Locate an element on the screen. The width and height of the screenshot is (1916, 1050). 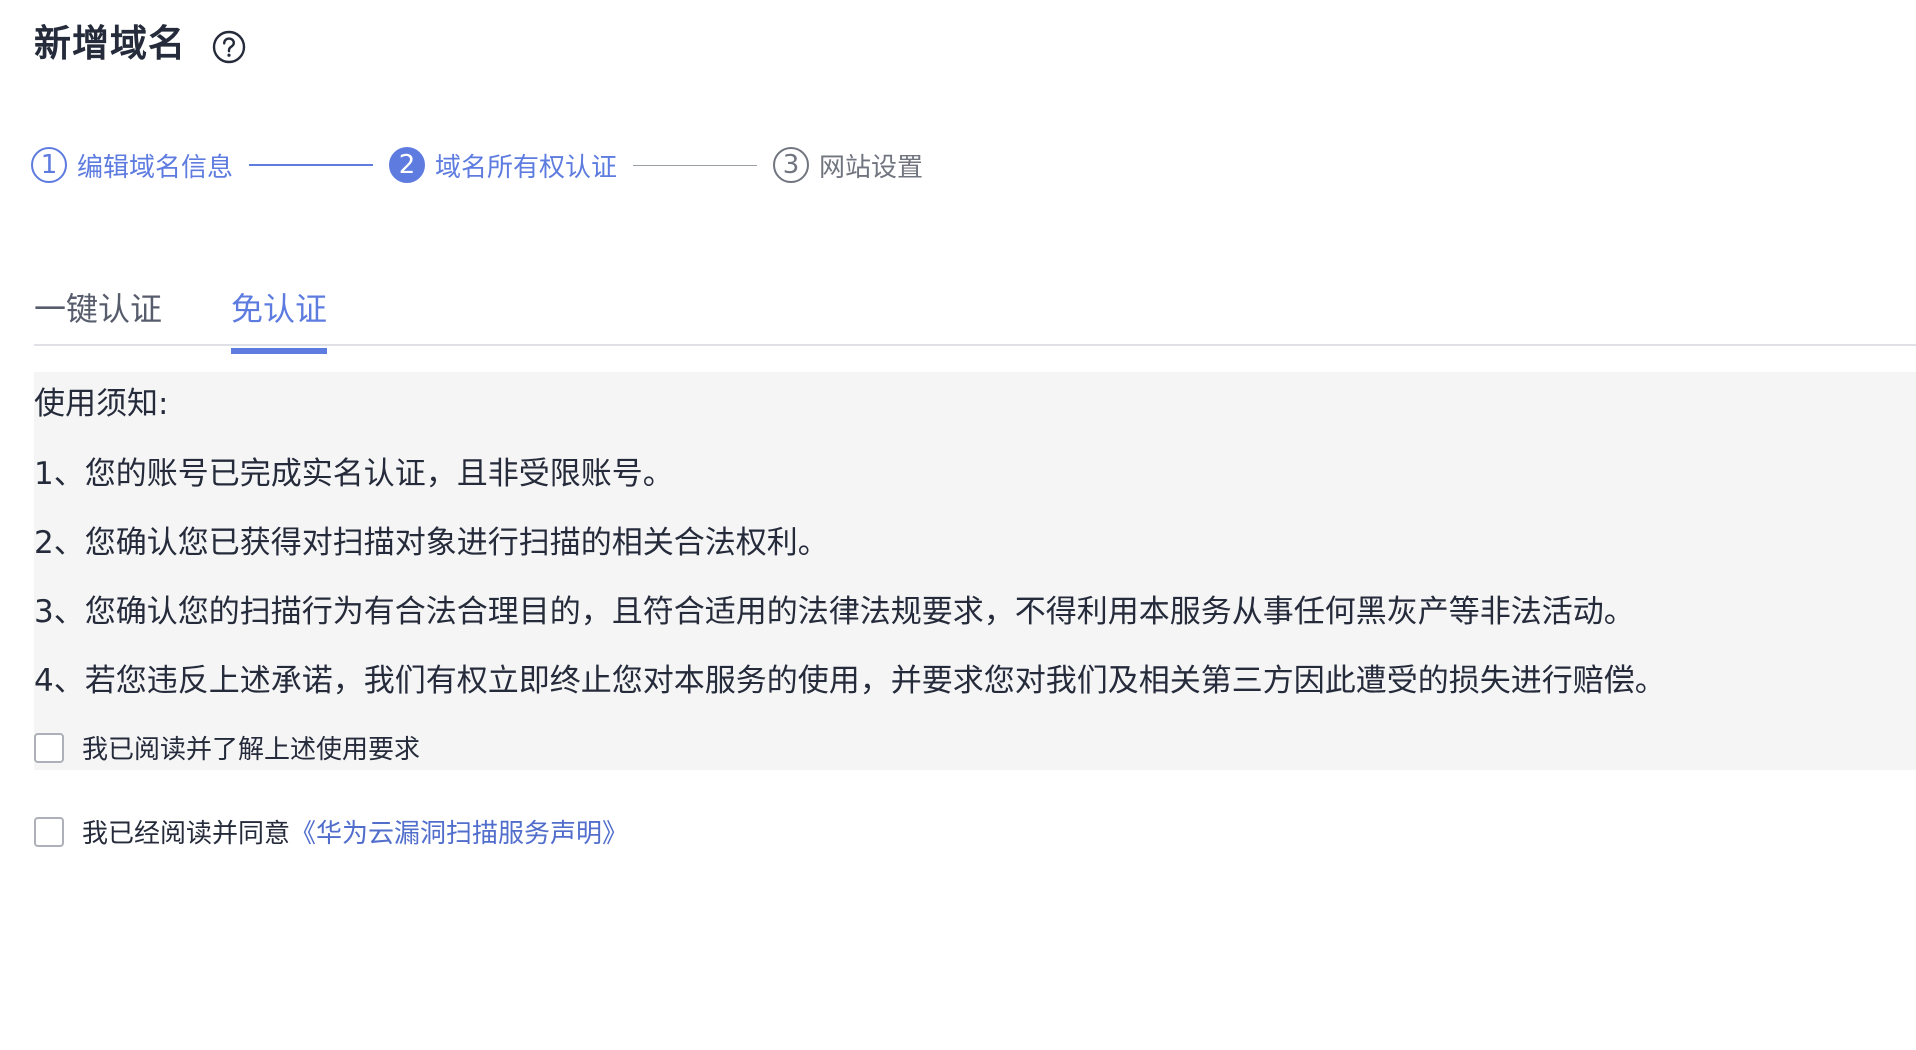
tab-no-verify: 免认证 is located at coordinates (279, 319).